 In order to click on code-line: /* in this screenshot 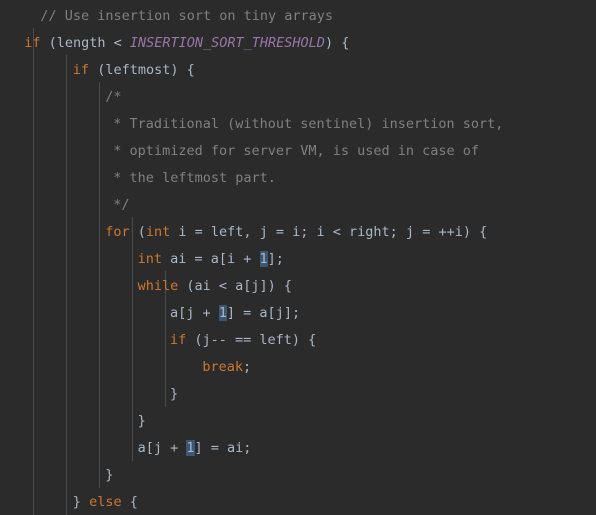, I will do `click(298, 97)`.